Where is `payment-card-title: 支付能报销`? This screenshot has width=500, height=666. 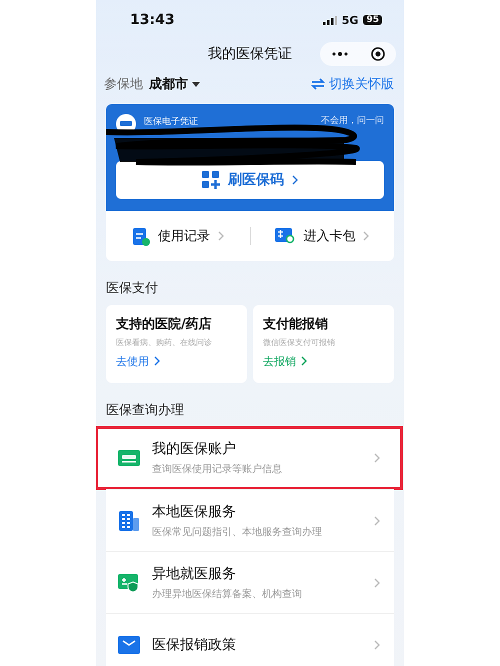 payment-card-title: 支付能报销 is located at coordinates (295, 324).